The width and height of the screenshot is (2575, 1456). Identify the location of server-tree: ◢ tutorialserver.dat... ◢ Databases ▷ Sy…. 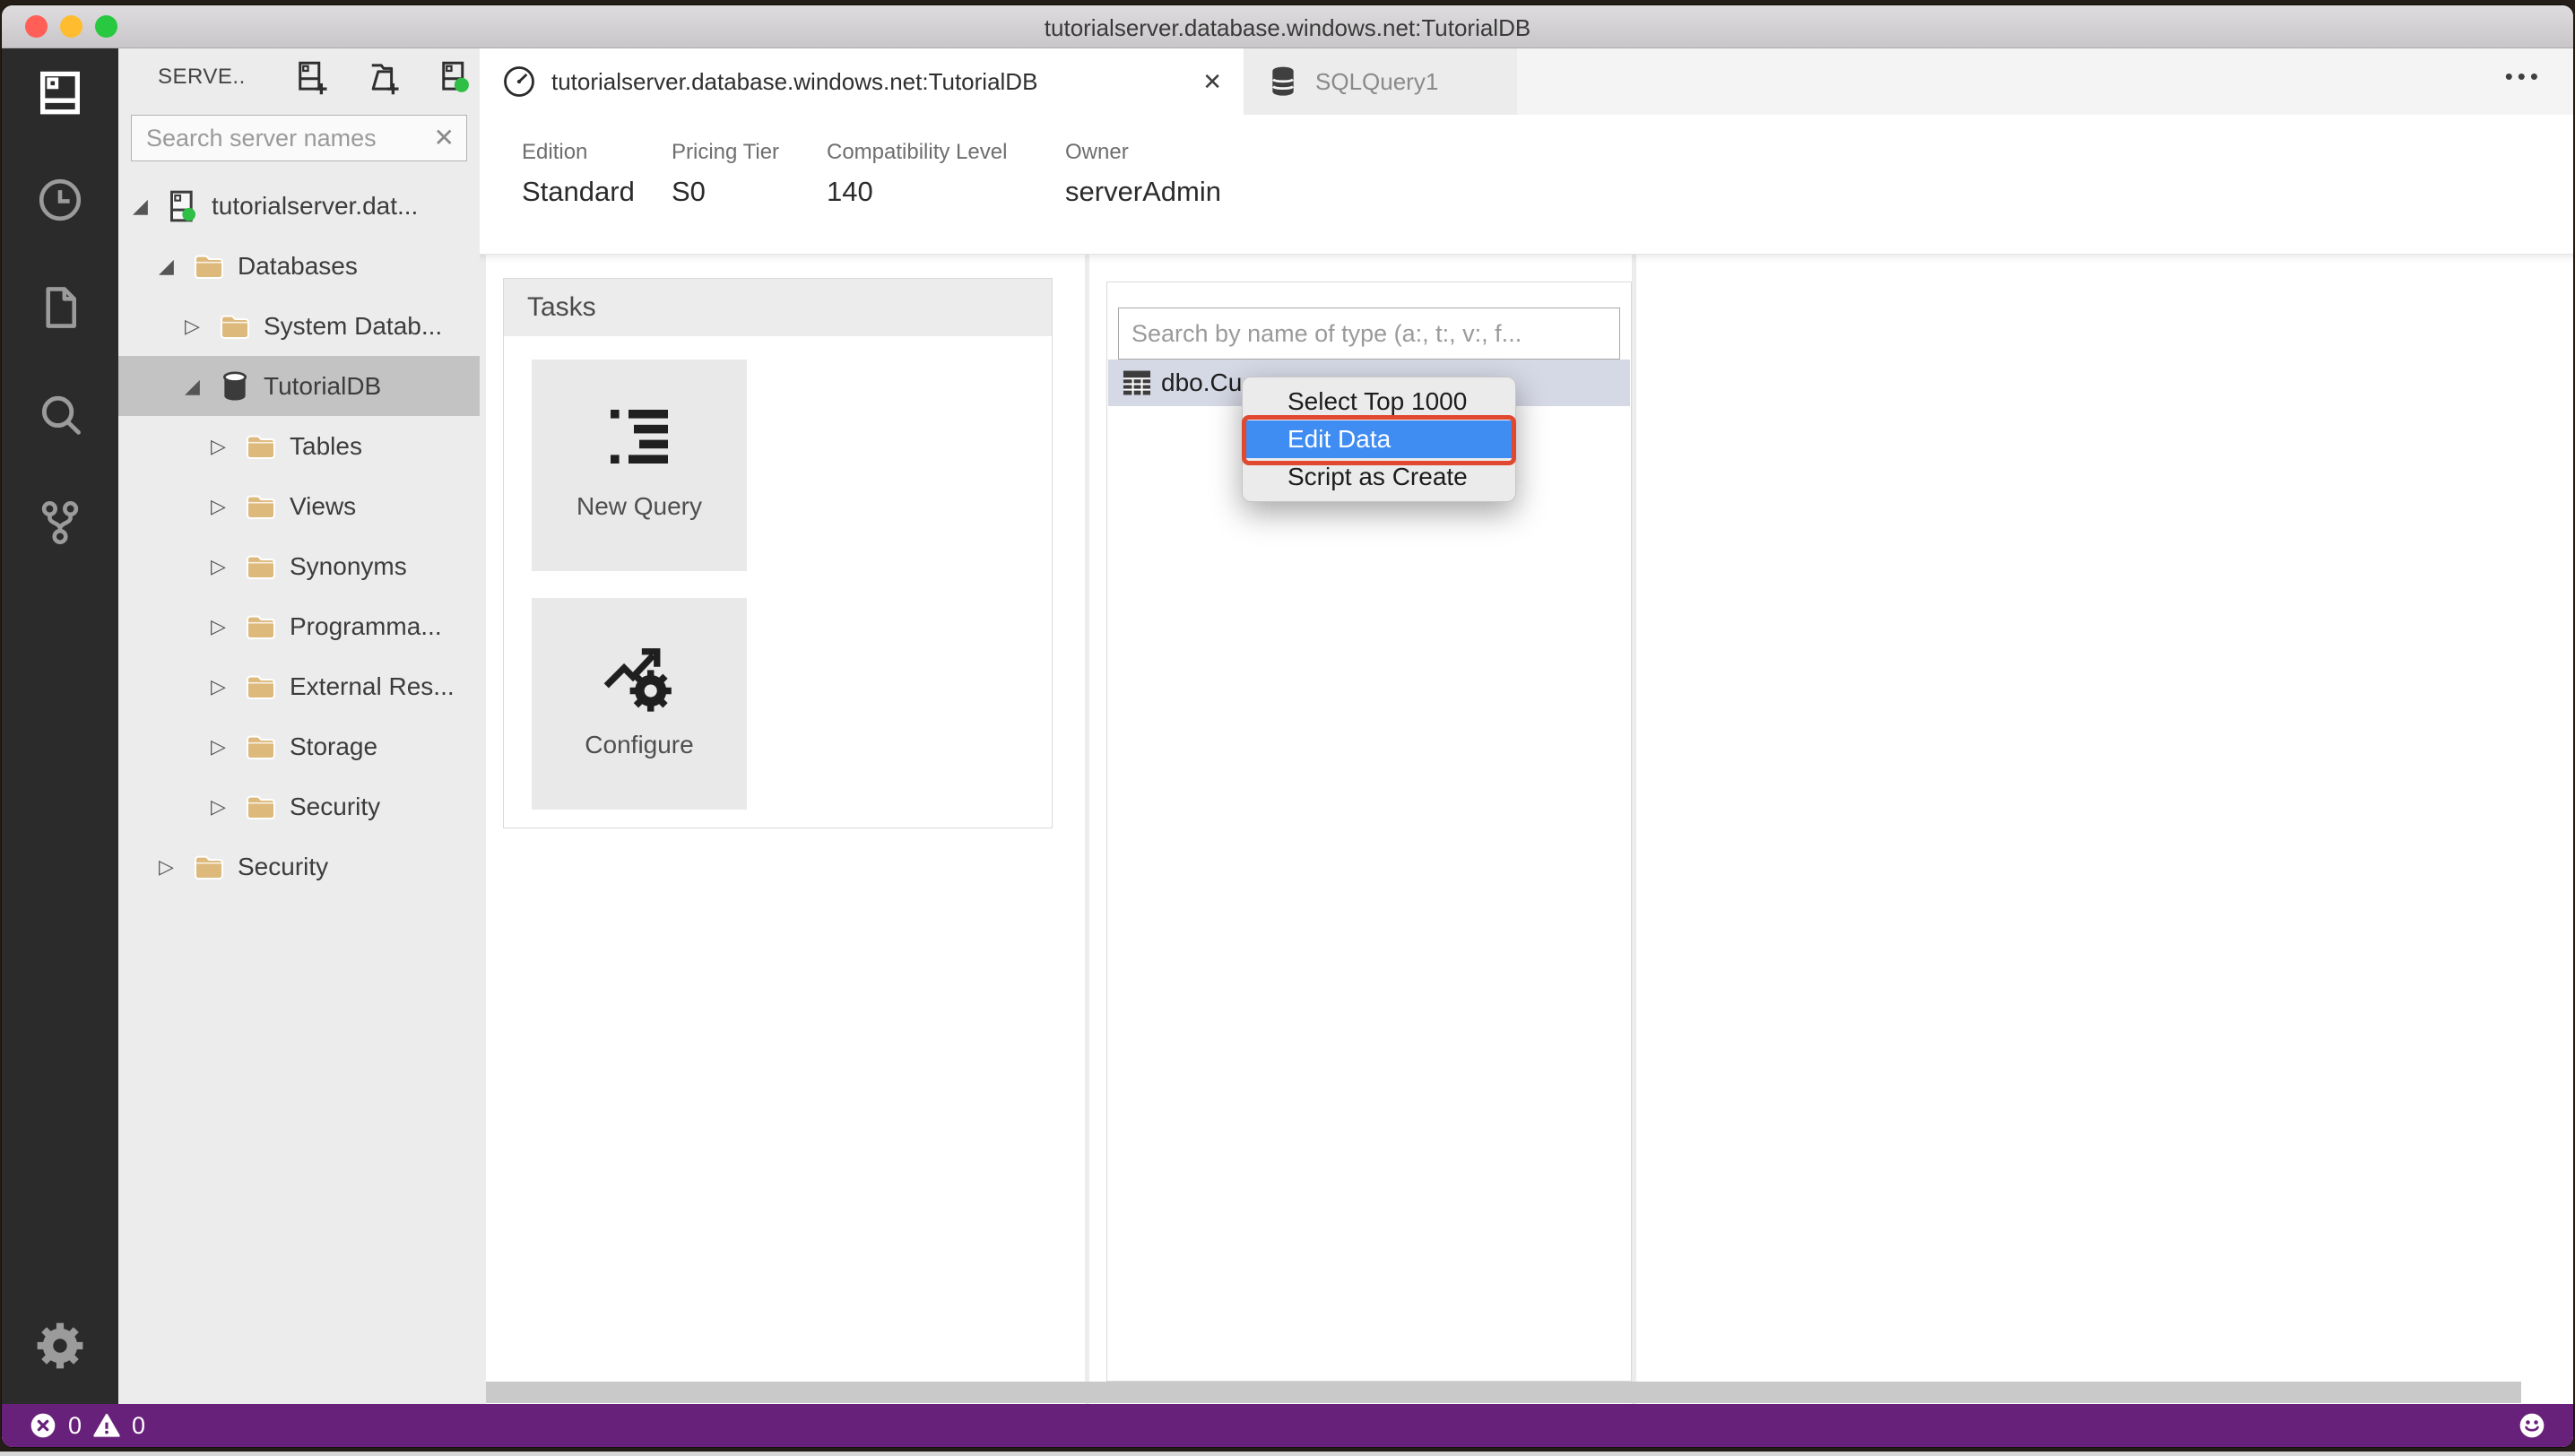
(299, 536).